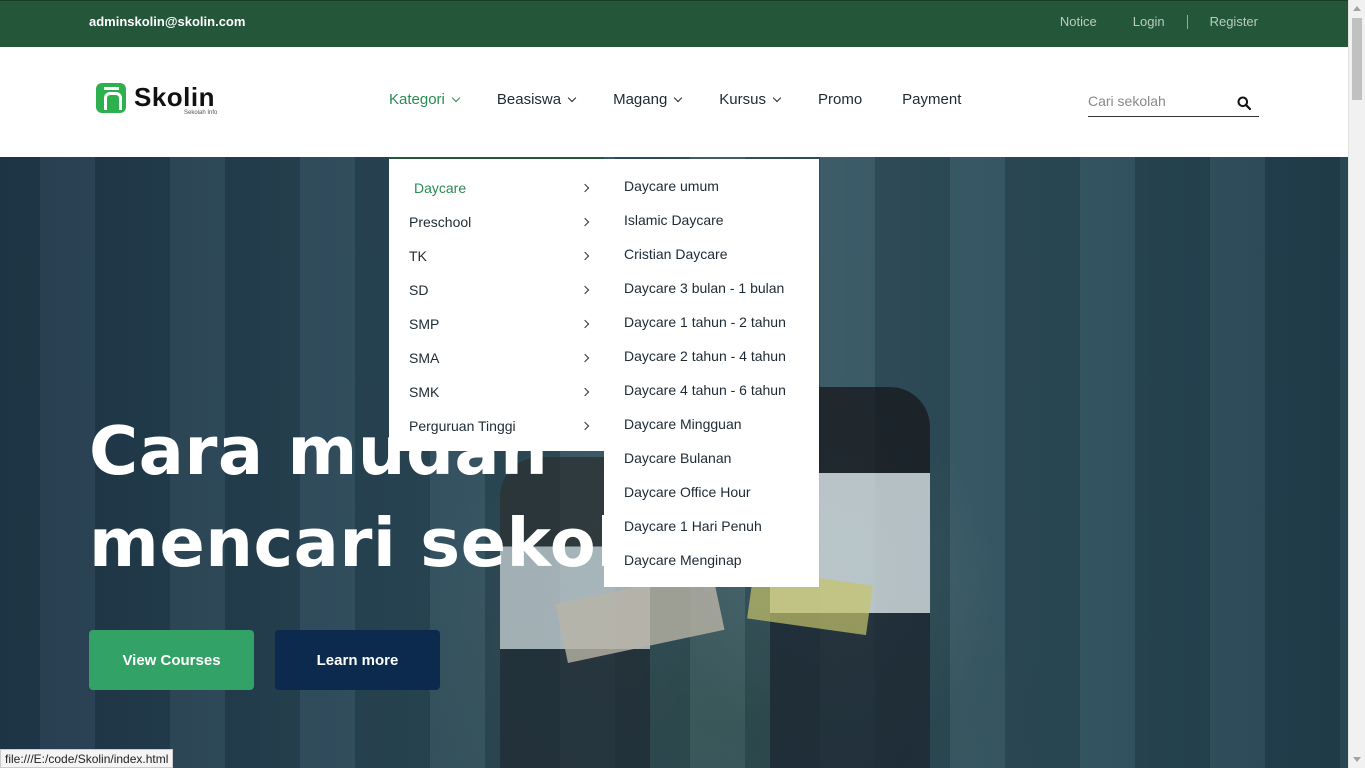  I want to click on scroll-down-icon, so click(1357, 759).